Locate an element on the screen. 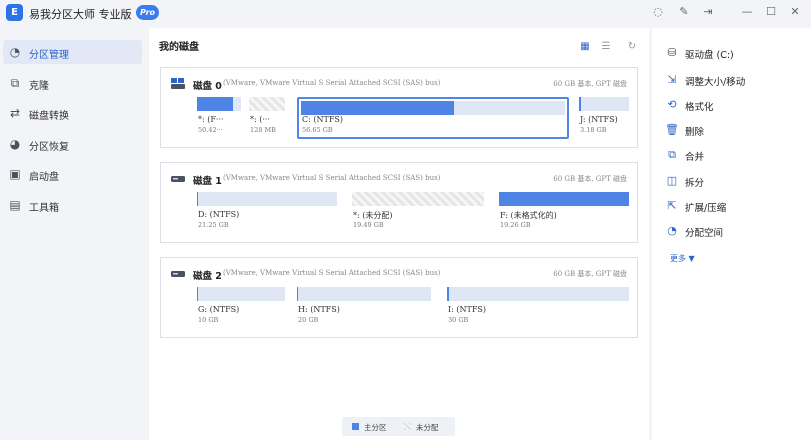 This screenshot has height=440, width=811. partition-1-1: *: (未分配) 19.49 GB is located at coordinates (418, 213).